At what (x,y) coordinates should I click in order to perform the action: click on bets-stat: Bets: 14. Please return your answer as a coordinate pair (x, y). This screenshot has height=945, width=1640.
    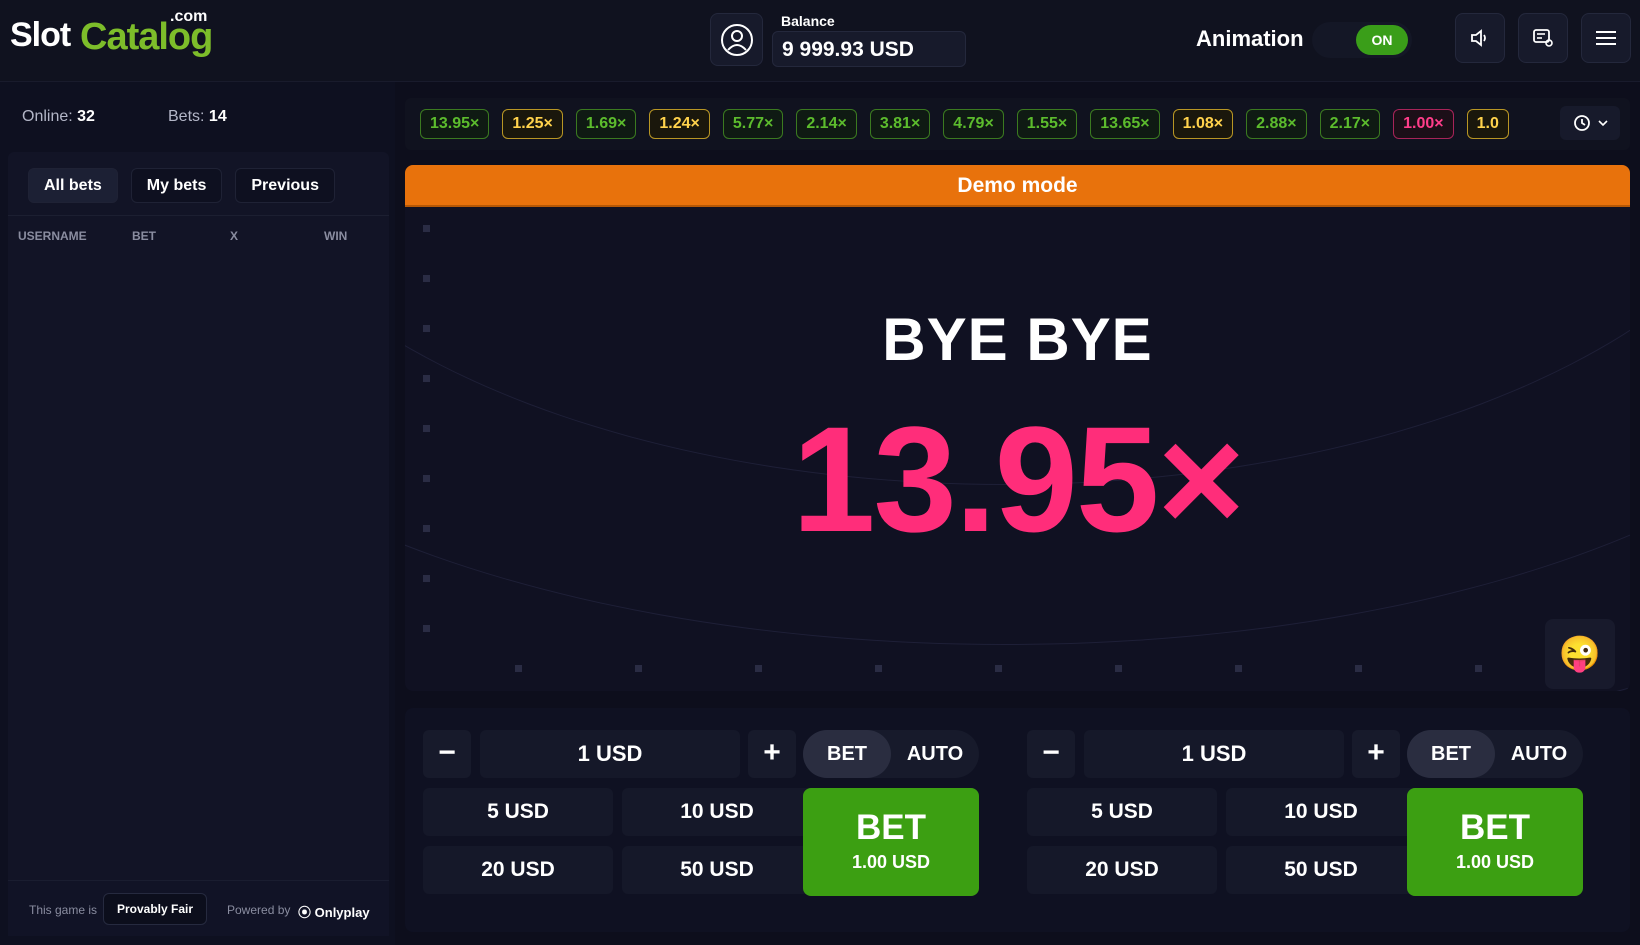
    Looking at the image, I should click on (197, 117).